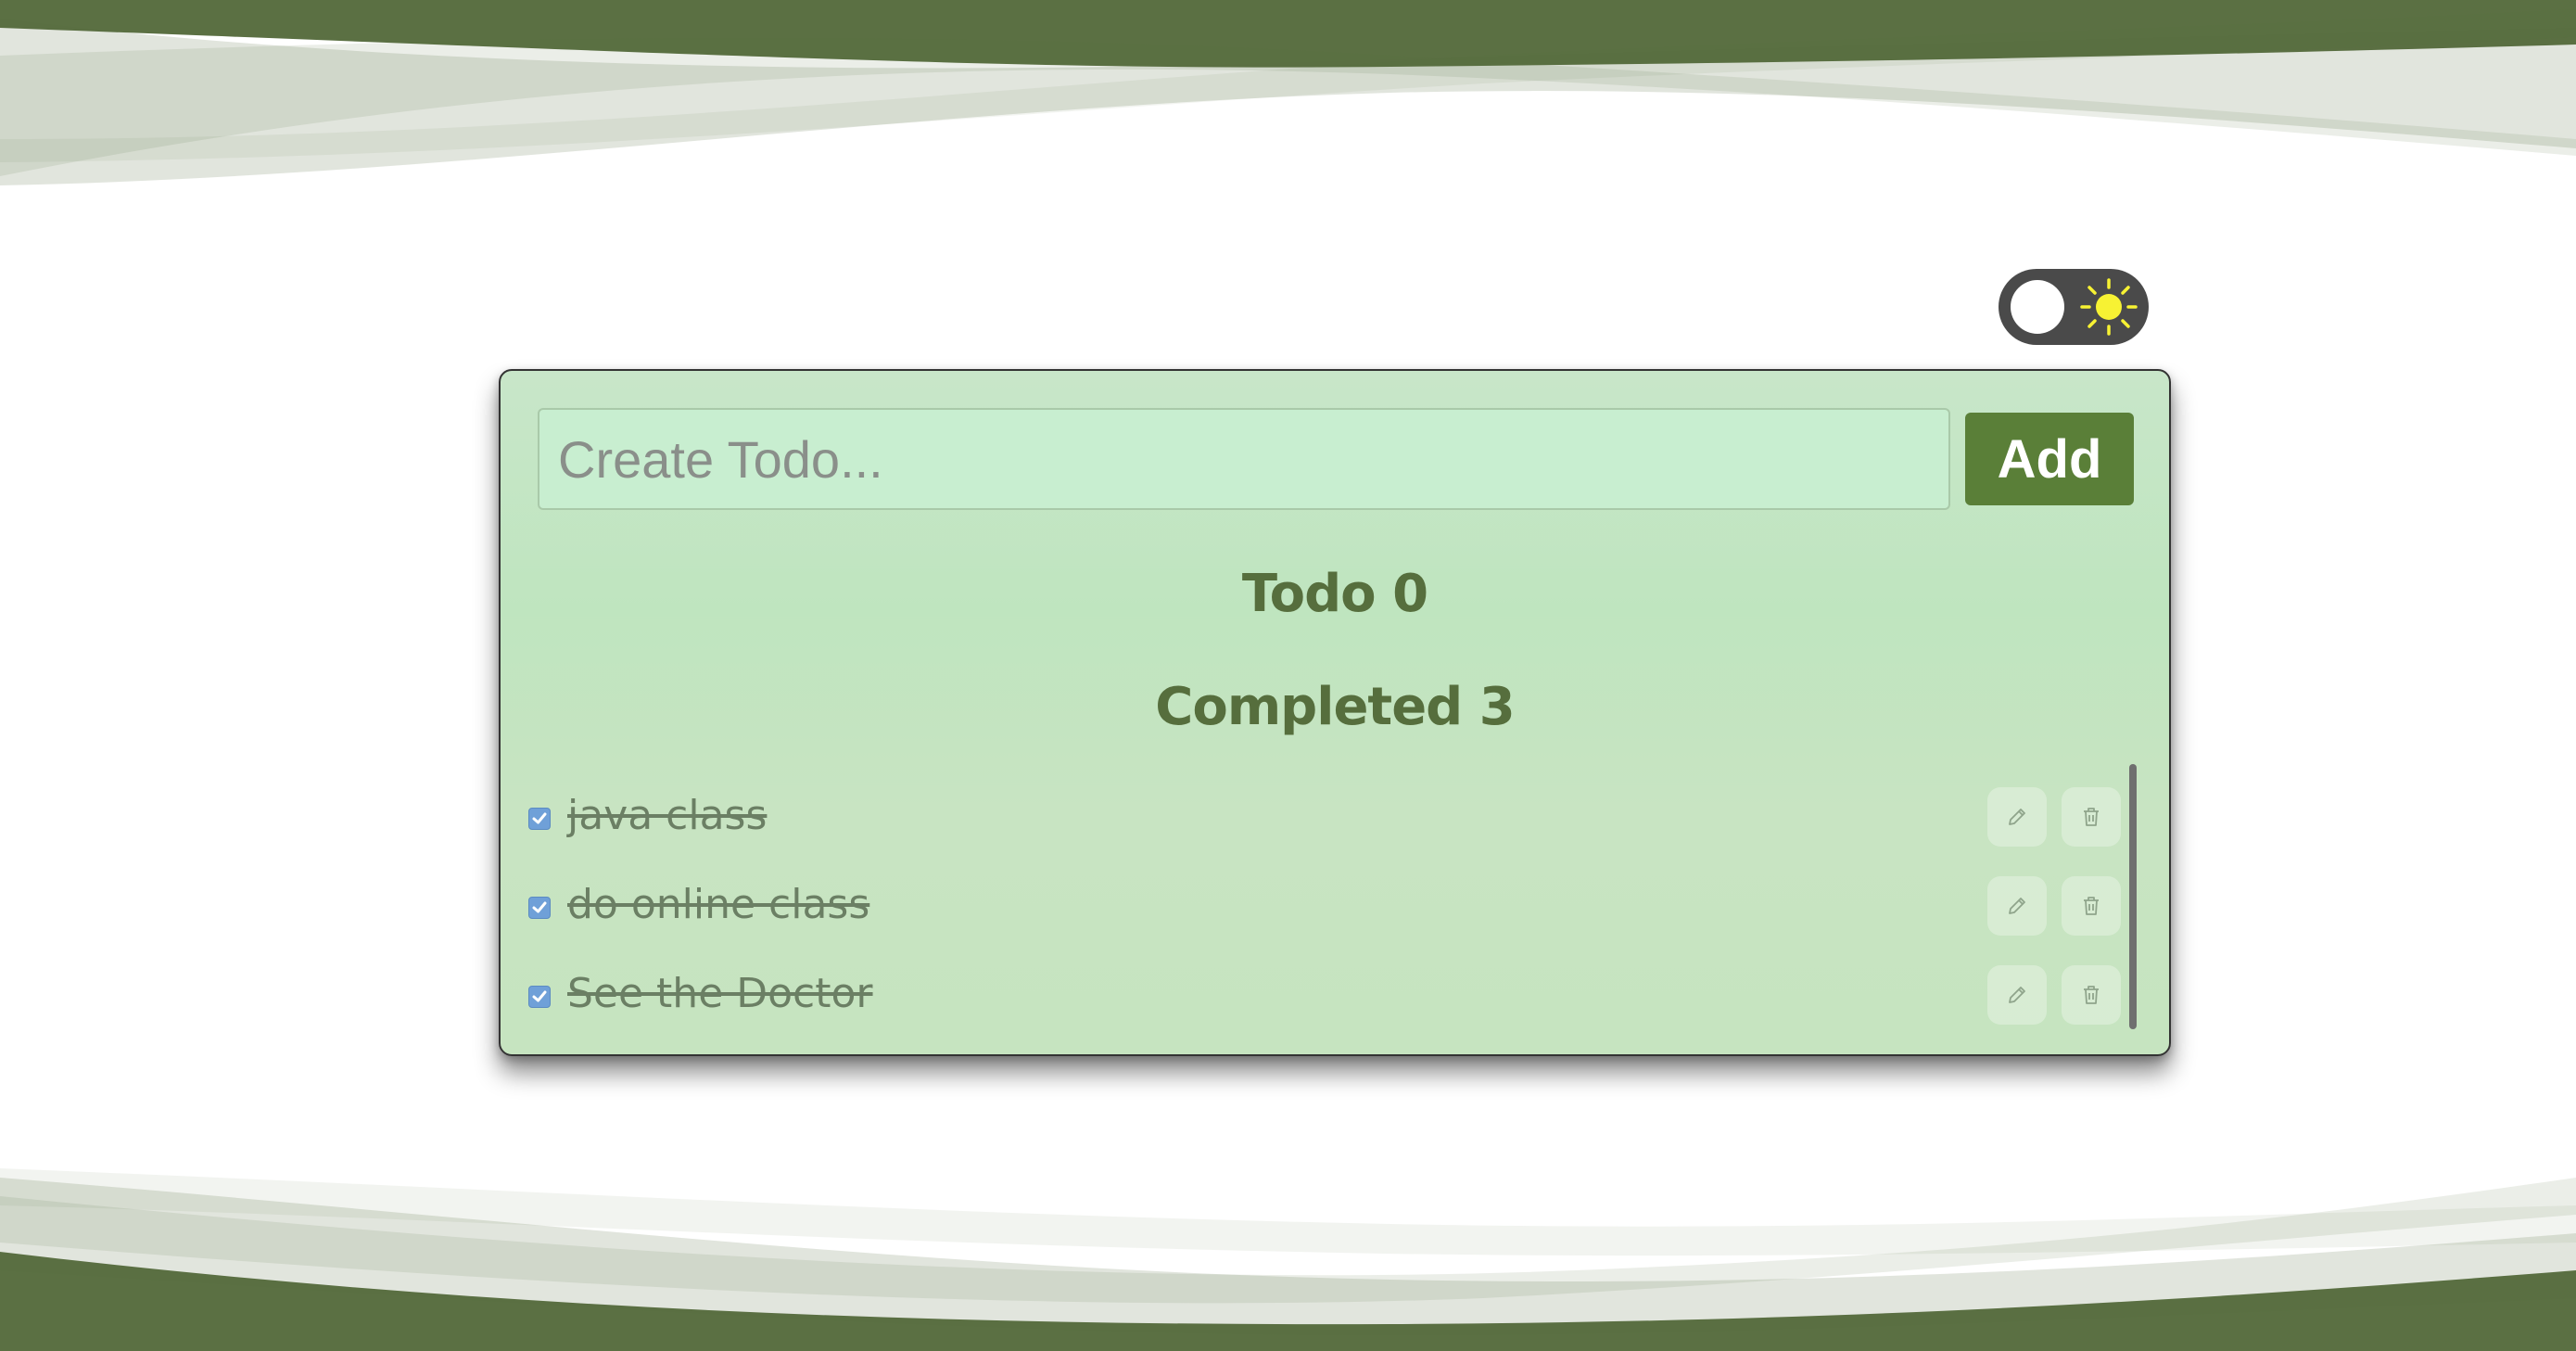 The image size is (2576, 1351). I want to click on todo-item-text: do online class, so click(718, 904).